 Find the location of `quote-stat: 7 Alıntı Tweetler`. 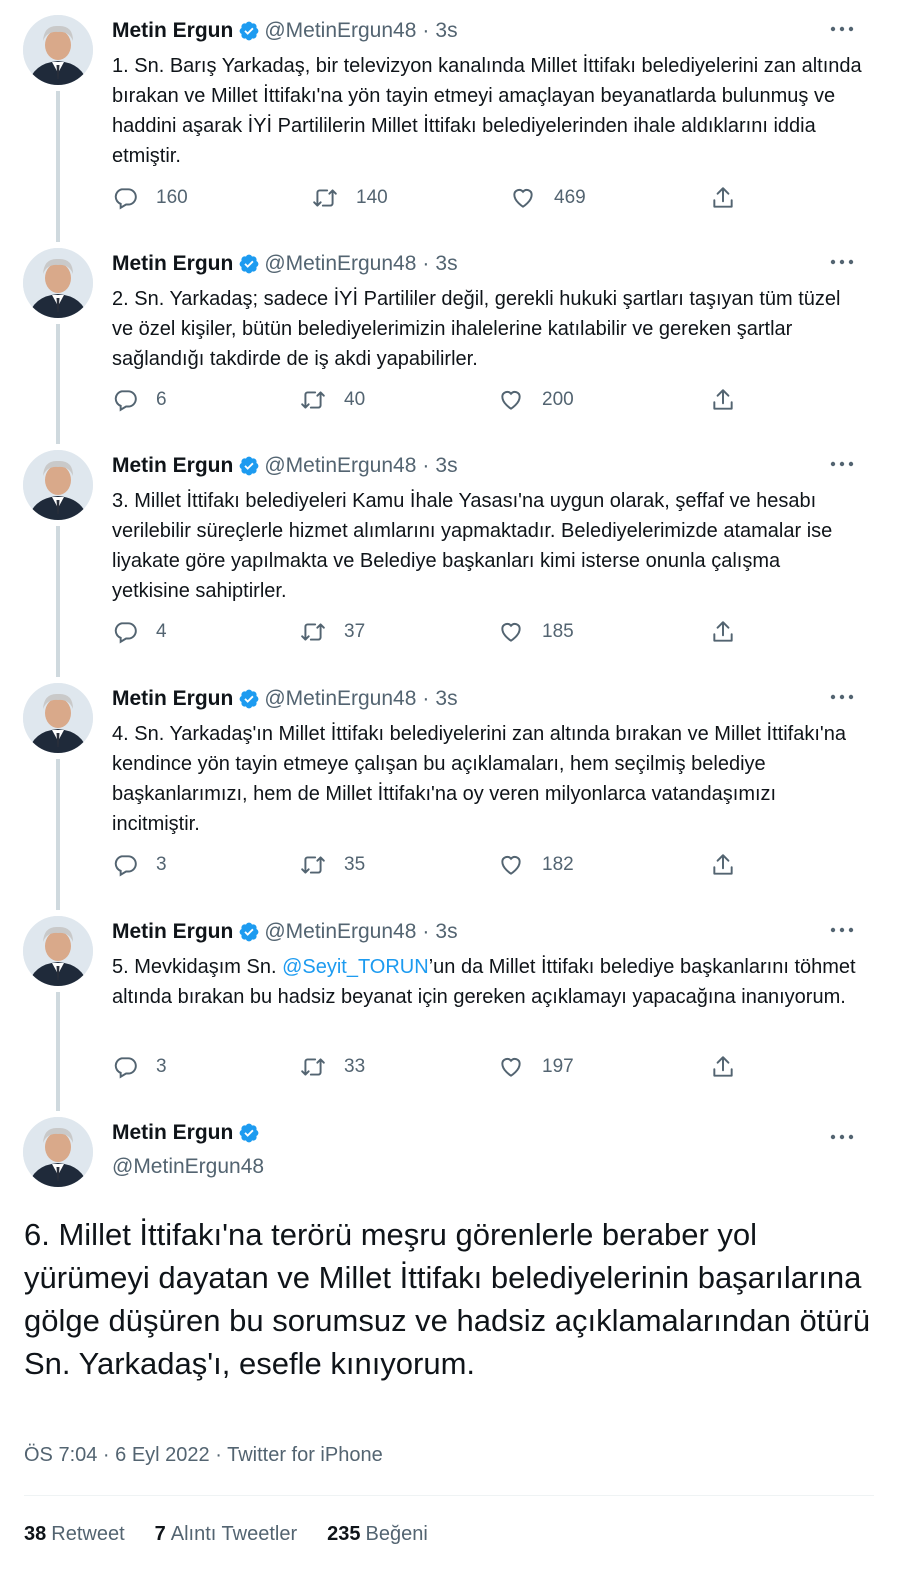

quote-stat: 7 Alıntı Tweetler is located at coordinates (226, 1534).